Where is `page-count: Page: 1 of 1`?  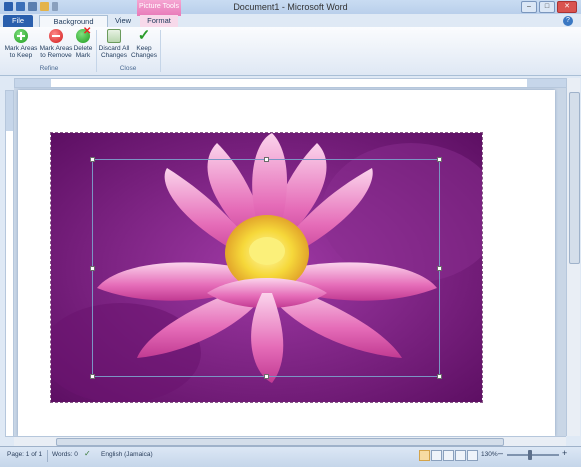
page-count: Page: 1 of 1 is located at coordinates (24, 454).